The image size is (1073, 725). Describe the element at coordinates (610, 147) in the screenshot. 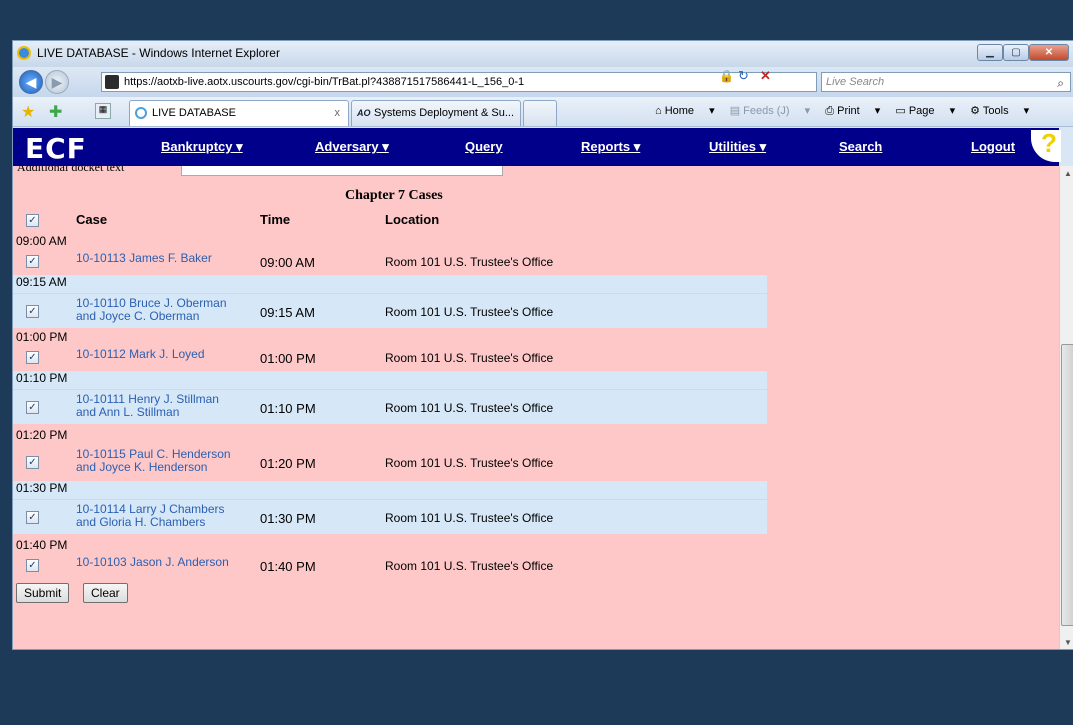

I see `menu-reports: Reports ▾` at that location.